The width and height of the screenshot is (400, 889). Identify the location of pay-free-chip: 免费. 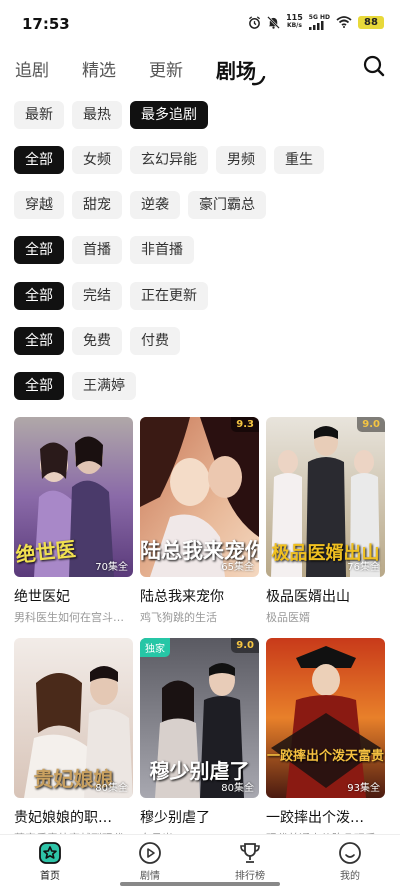
(97, 341).